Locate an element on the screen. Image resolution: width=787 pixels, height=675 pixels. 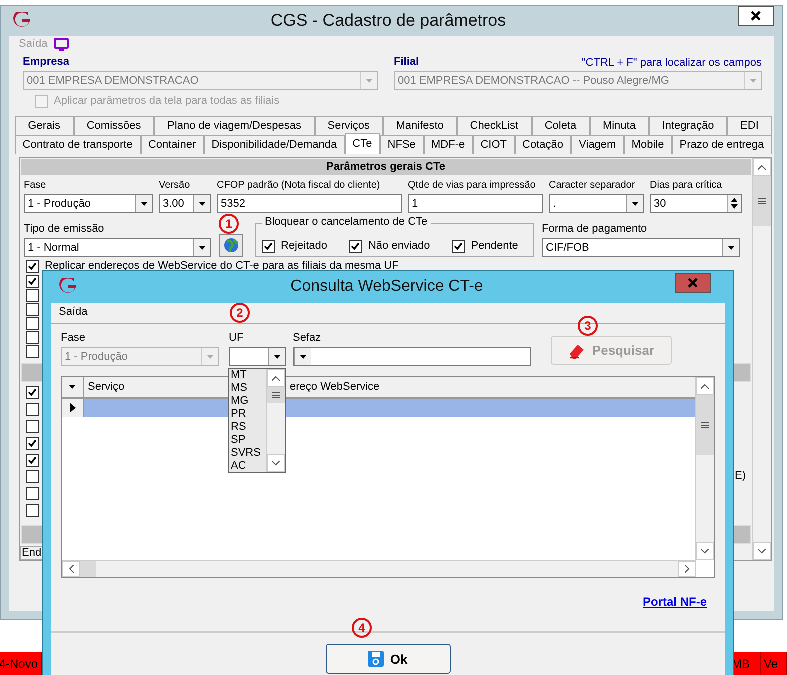
globe-button is located at coordinates (231, 245).